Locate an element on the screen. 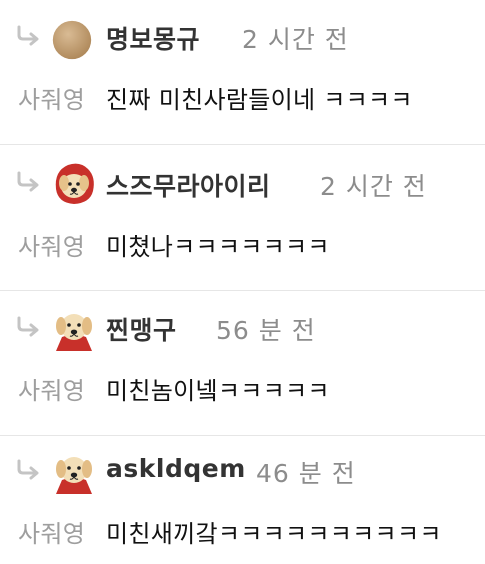  comment-username: 스즈무라아이리 is located at coordinates (188, 185).